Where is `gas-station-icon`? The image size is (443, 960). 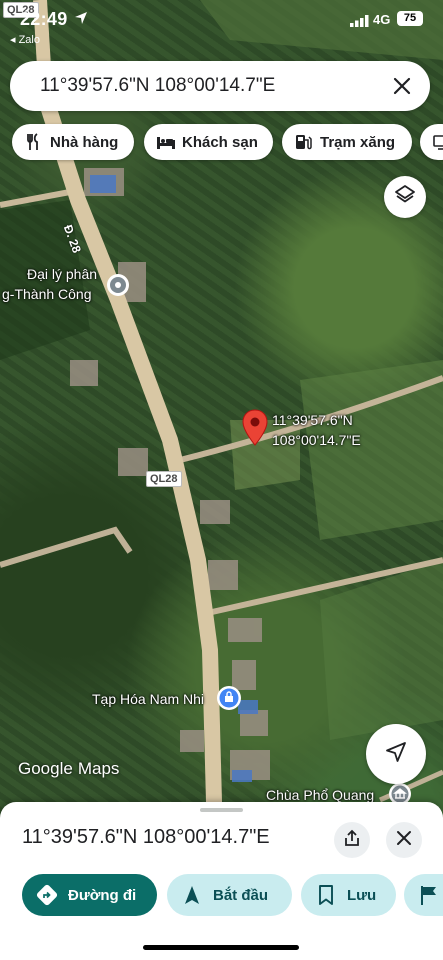
gas-station-icon is located at coordinates (303, 142).